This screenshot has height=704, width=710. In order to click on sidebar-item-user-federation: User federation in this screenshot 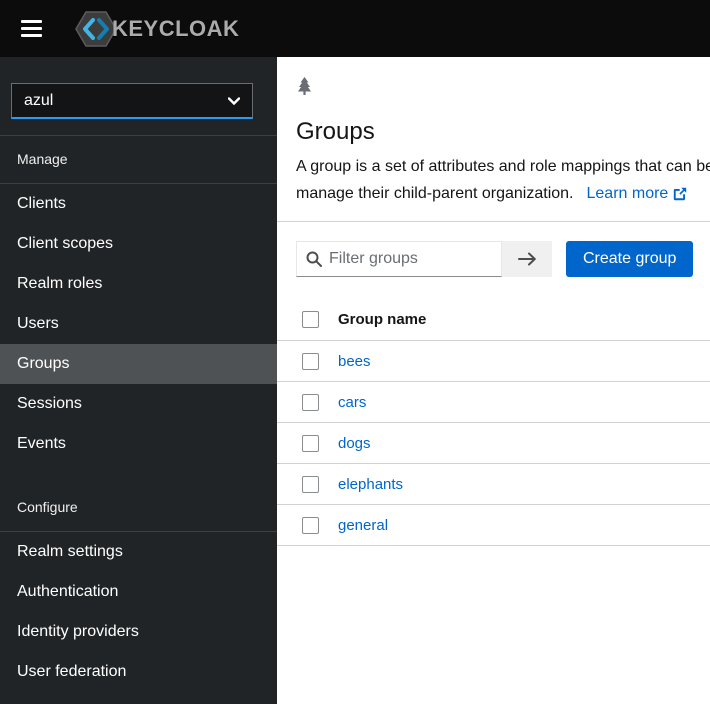, I will do `click(138, 672)`.